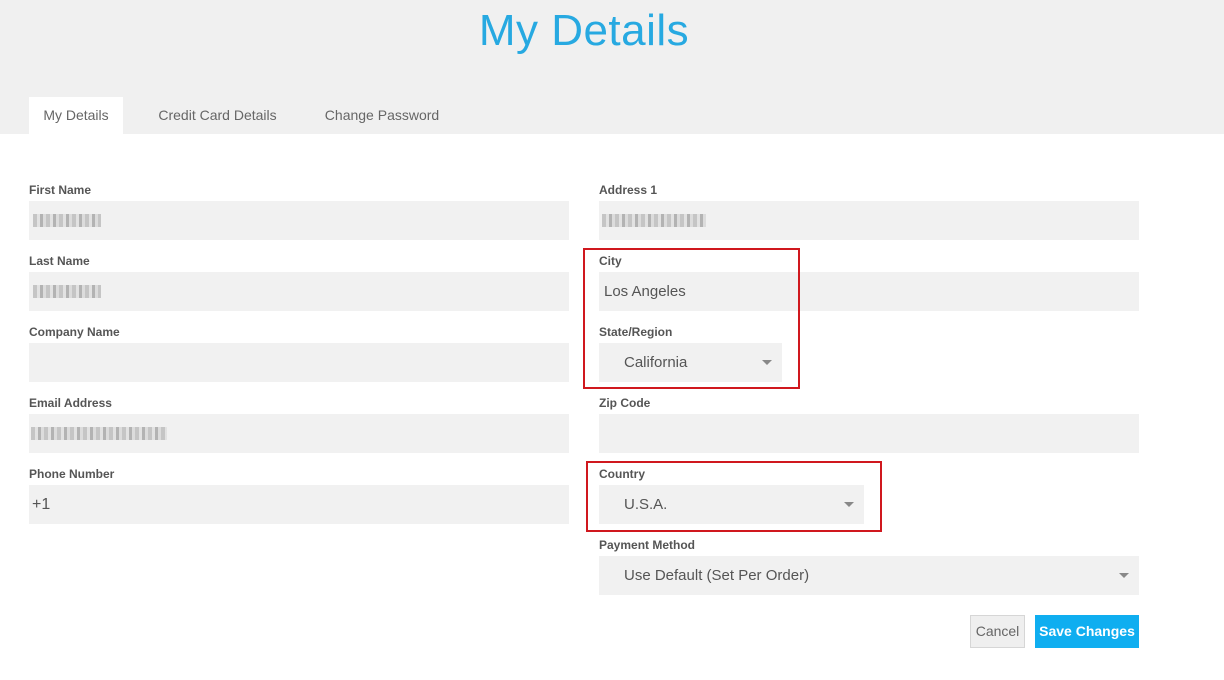  What do you see at coordinates (869, 220) in the screenshot?
I see `address1-field` at bounding box center [869, 220].